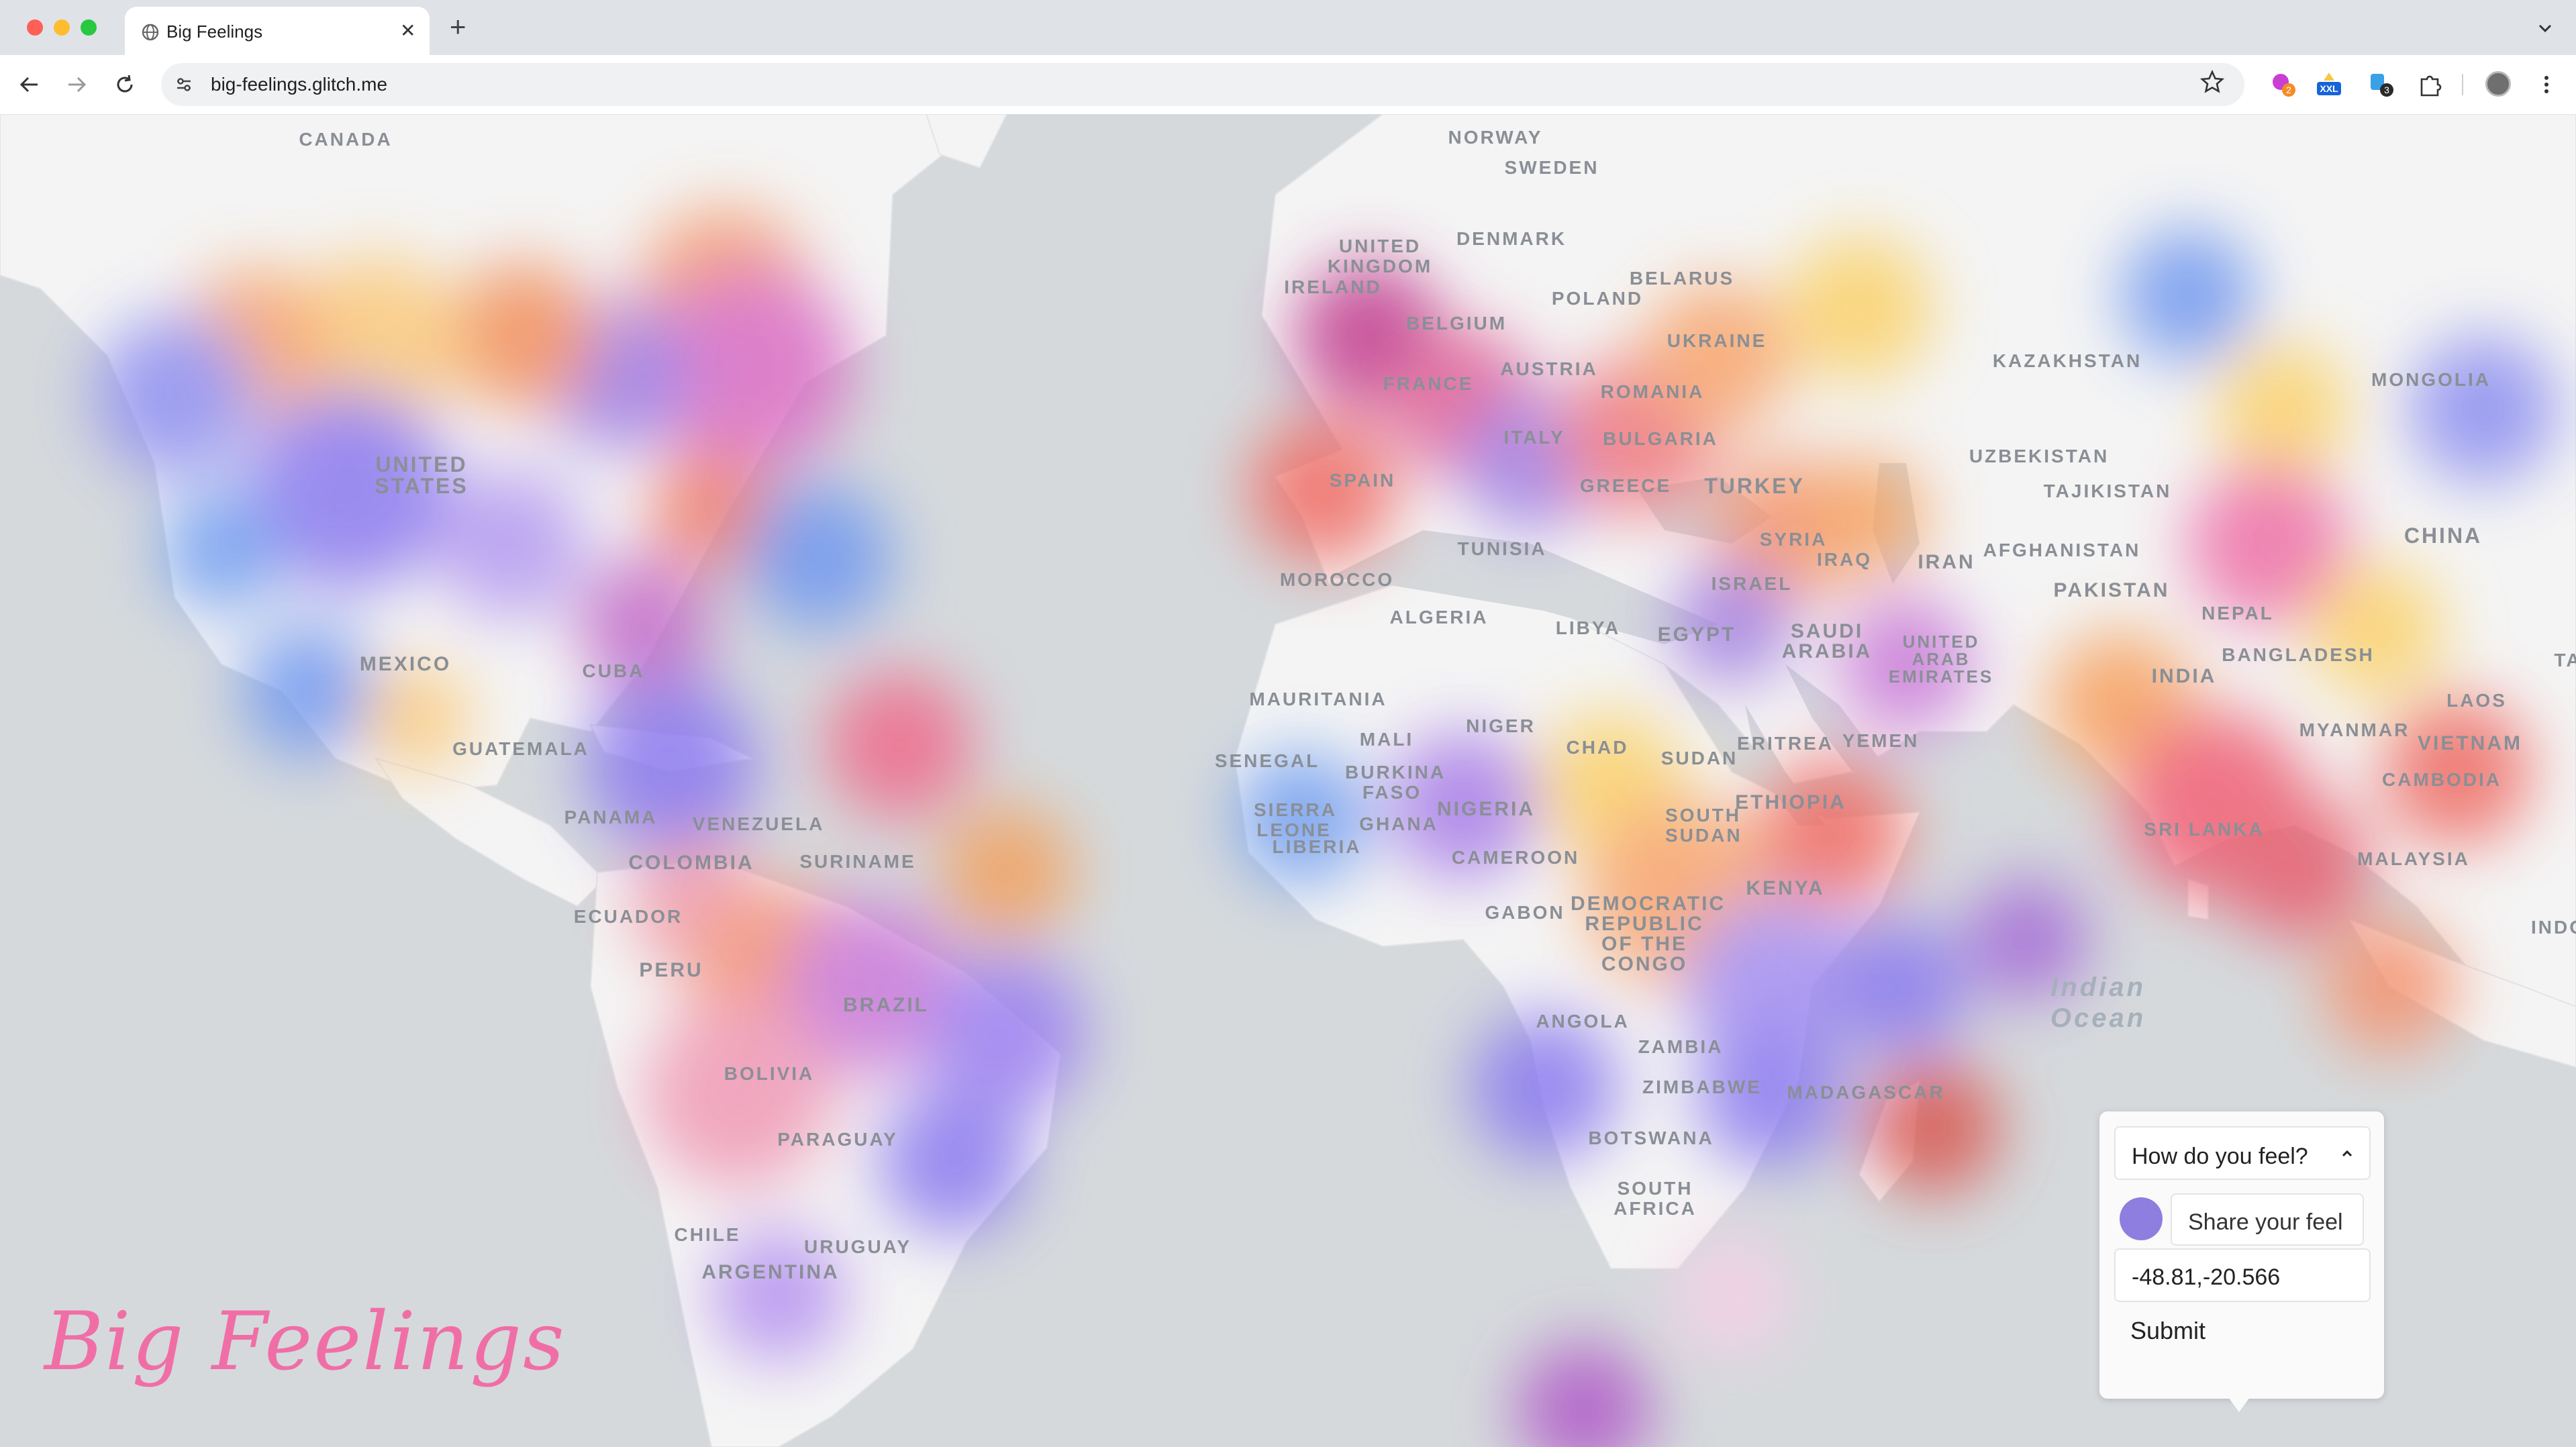 Image resolution: width=2576 pixels, height=1447 pixels. What do you see at coordinates (184, 84) in the screenshot?
I see `site-settings-icon` at bounding box center [184, 84].